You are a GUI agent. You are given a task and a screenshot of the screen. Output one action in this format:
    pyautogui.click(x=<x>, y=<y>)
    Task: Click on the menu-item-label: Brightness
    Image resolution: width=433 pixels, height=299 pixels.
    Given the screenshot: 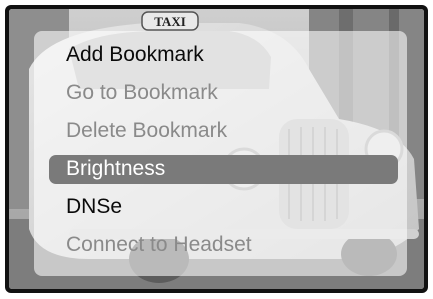 What is the action you would take?
    pyautogui.click(x=116, y=168)
    